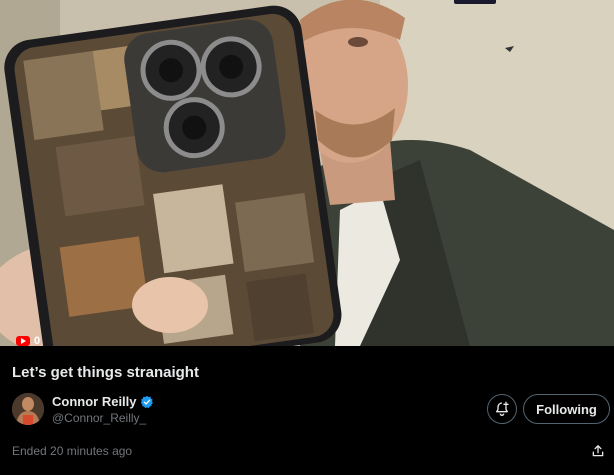 The image size is (614, 475). I want to click on youtube-icon, so click(23, 341).